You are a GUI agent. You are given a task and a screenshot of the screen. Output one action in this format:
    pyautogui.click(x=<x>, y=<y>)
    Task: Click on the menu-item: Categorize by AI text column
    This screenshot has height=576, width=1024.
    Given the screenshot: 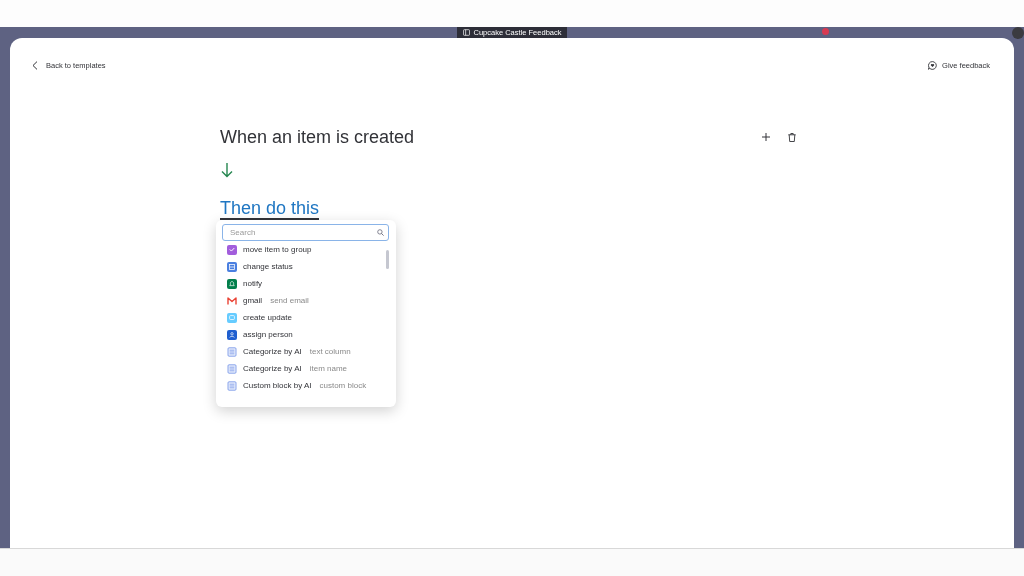 What is the action you would take?
    pyautogui.click(x=306, y=351)
    